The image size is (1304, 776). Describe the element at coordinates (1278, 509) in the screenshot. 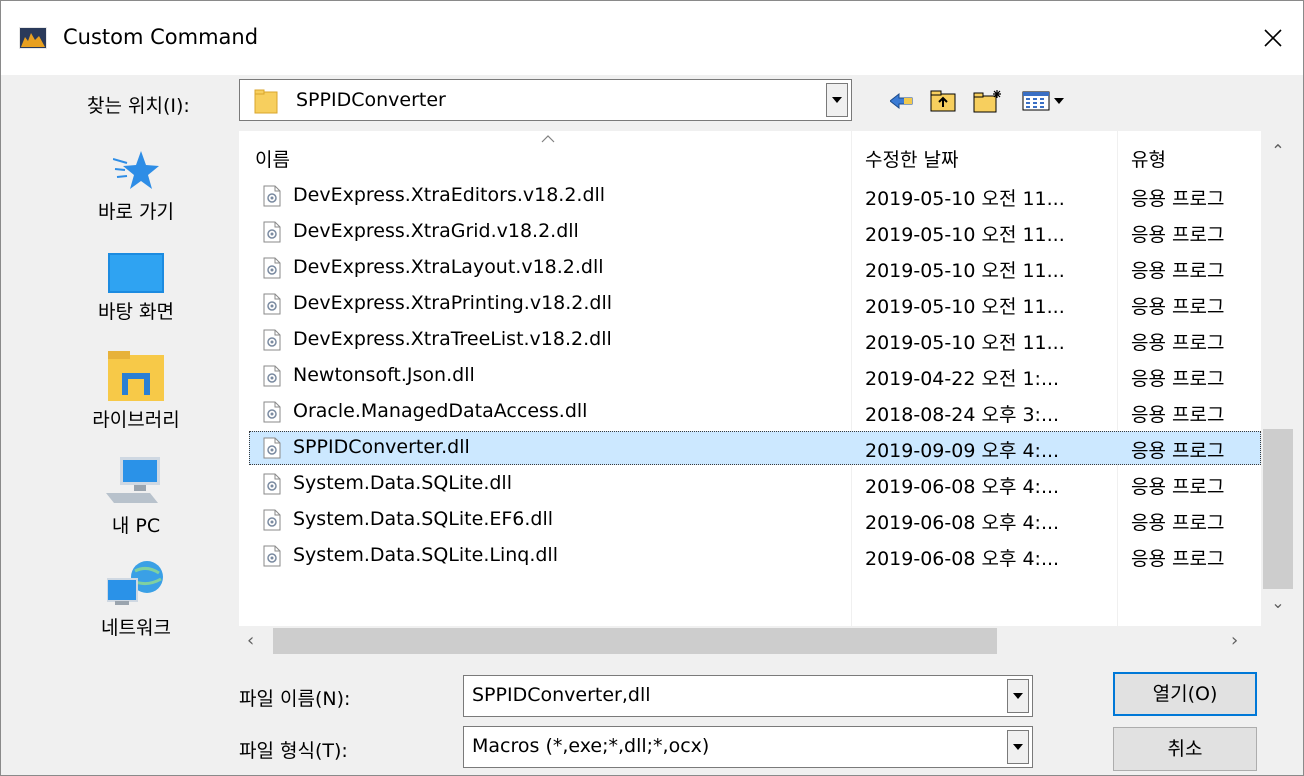

I see `vertical-scroll-thumb` at that location.